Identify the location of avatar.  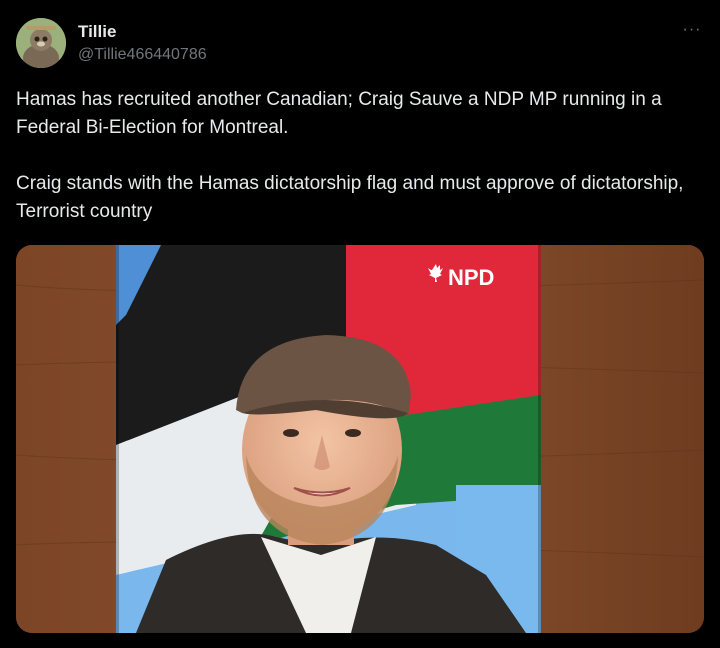
(41, 43).